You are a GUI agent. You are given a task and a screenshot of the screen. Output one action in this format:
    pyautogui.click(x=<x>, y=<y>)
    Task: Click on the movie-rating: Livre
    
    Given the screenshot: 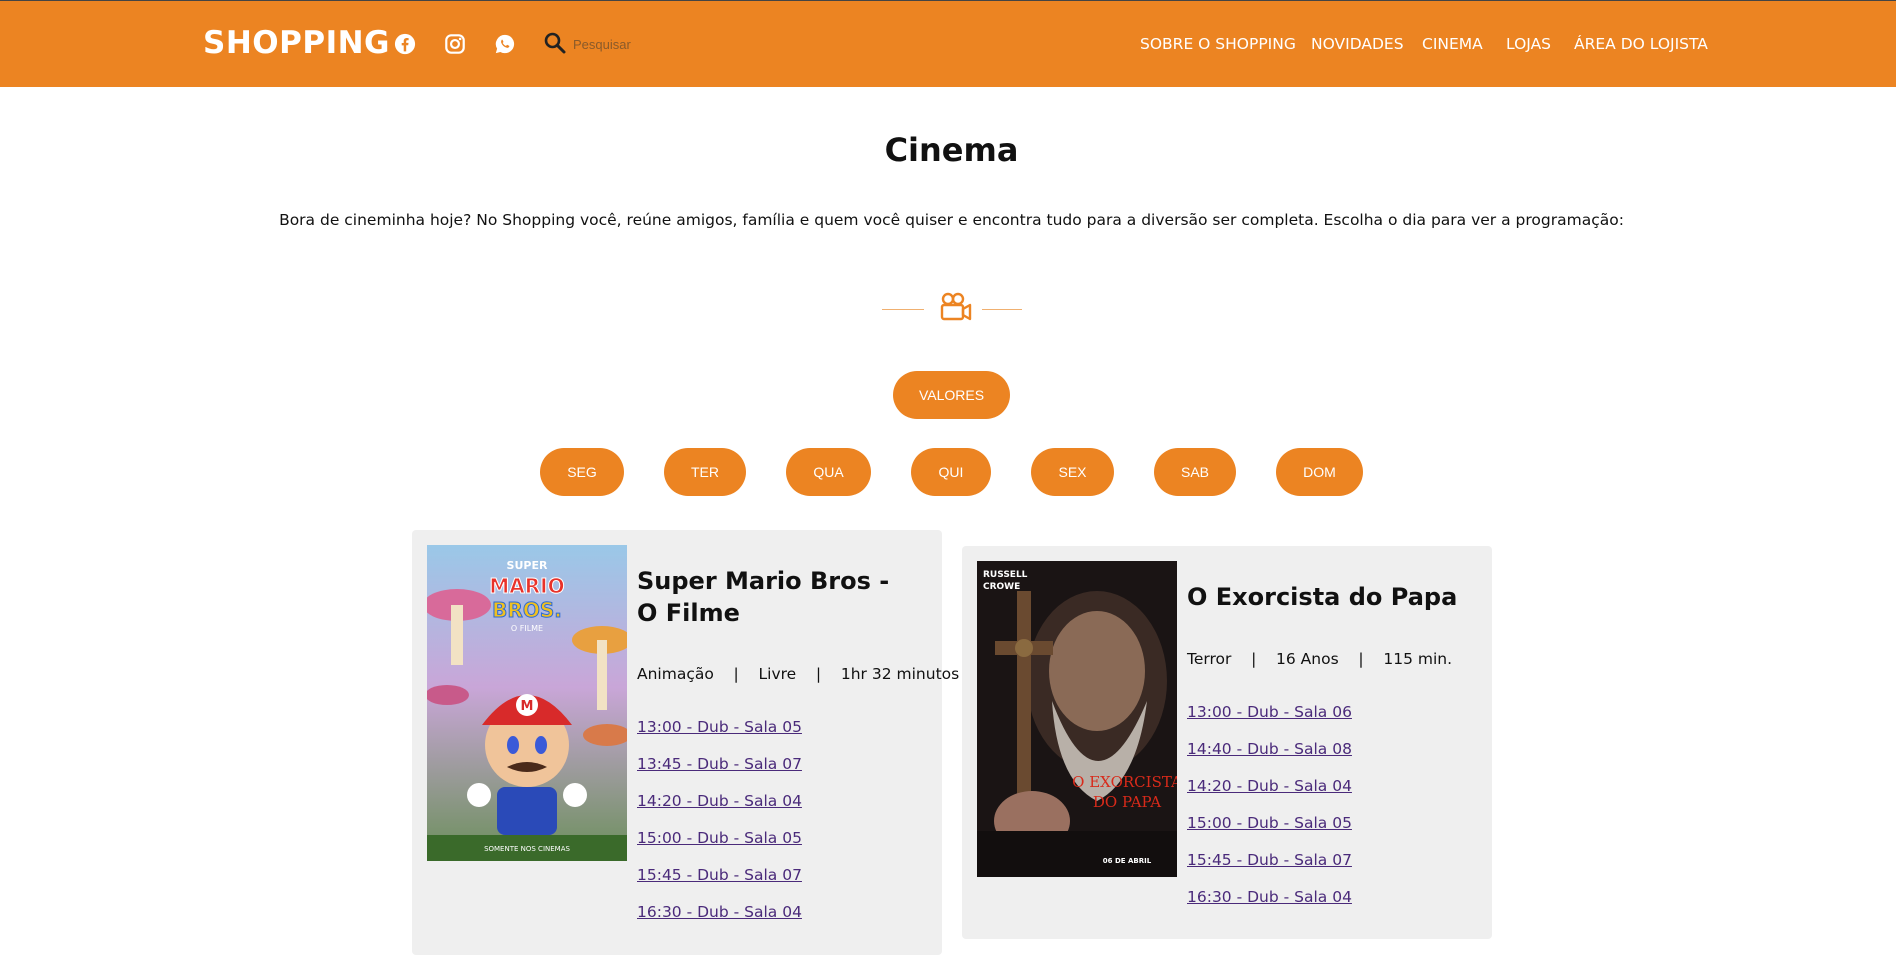 What is the action you would take?
    pyautogui.click(x=777, y=674)
    